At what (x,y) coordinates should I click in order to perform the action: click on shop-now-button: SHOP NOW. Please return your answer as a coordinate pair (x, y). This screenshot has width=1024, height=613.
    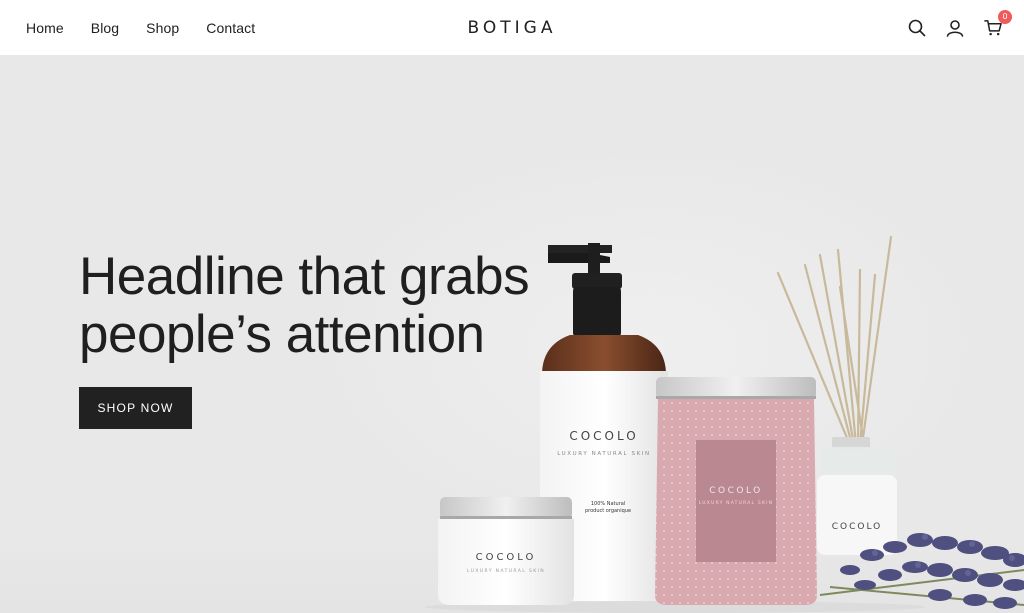
    Looking at the image, I should click on (135, 408).